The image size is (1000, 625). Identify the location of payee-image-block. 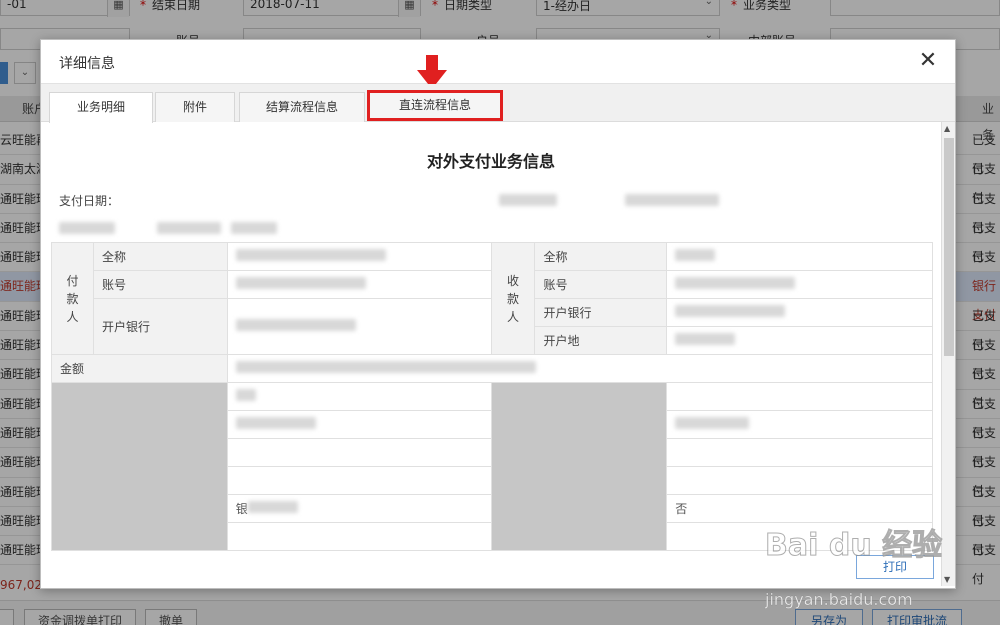
(579, 466).